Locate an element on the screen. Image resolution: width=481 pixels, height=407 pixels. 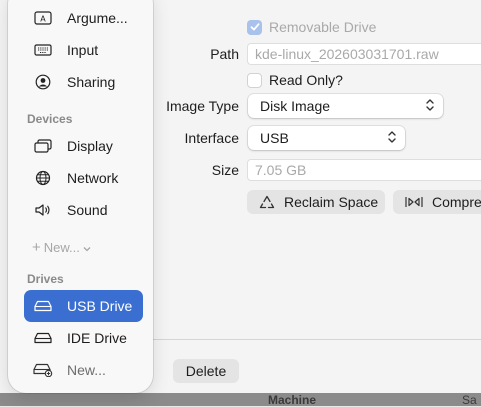
removable-drive-label: Removable Drive is located at coordinates (323, 27).